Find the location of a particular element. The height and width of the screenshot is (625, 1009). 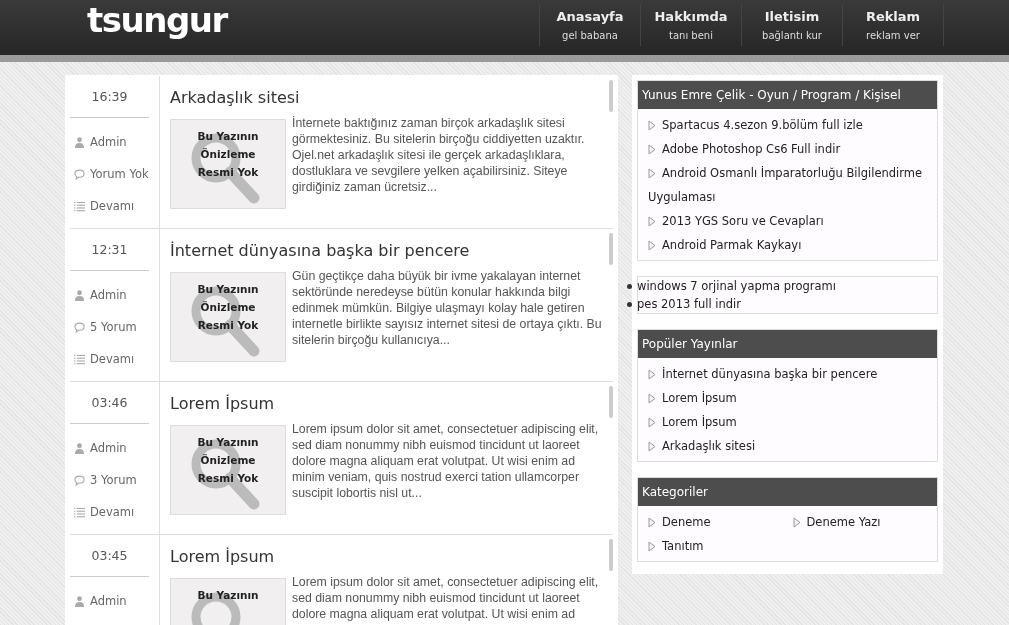

sidebar-link: Deneme is located at coordinates (720, 522).